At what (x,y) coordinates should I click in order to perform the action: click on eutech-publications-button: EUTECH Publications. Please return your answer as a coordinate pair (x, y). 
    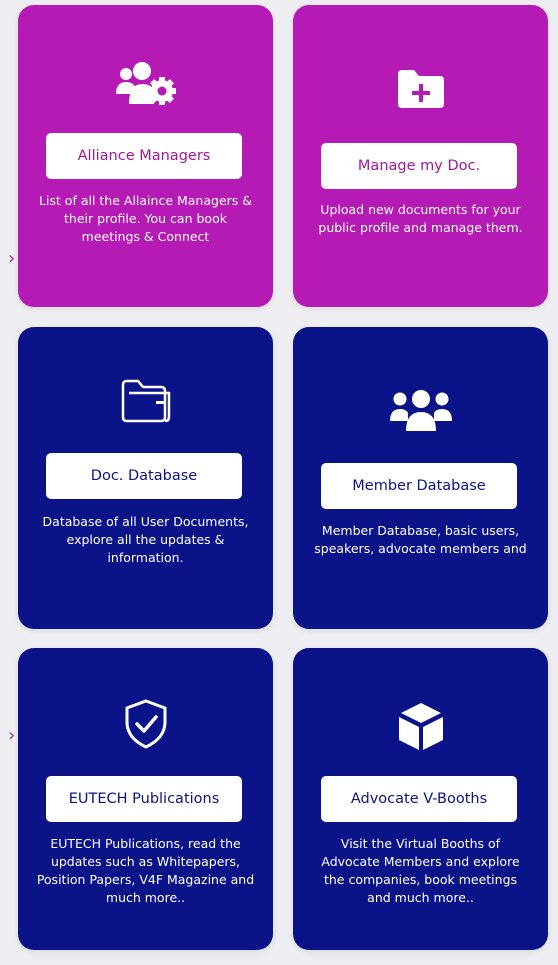
    Looking at the image, I should click on (144, 799).